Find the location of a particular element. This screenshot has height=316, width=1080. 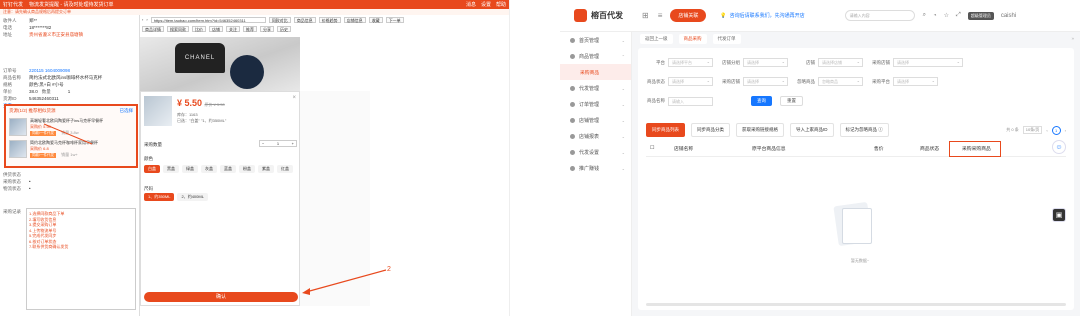

sidebar-item-dropship: 代发管理 ⌄ is located at coordinates (595, 88).